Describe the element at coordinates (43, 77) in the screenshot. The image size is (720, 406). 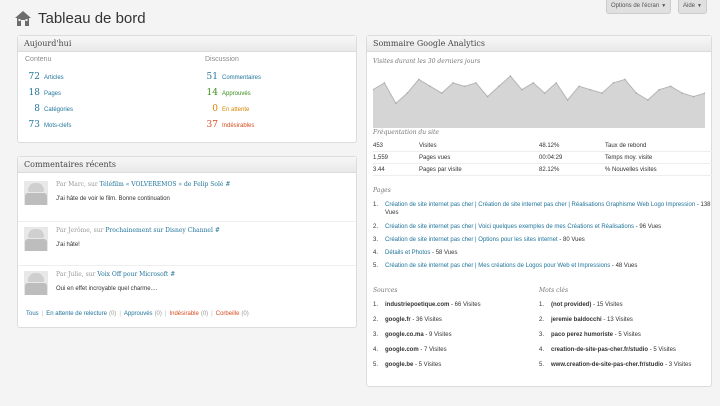
I see `stat-articles: 72 Articles` at that location.